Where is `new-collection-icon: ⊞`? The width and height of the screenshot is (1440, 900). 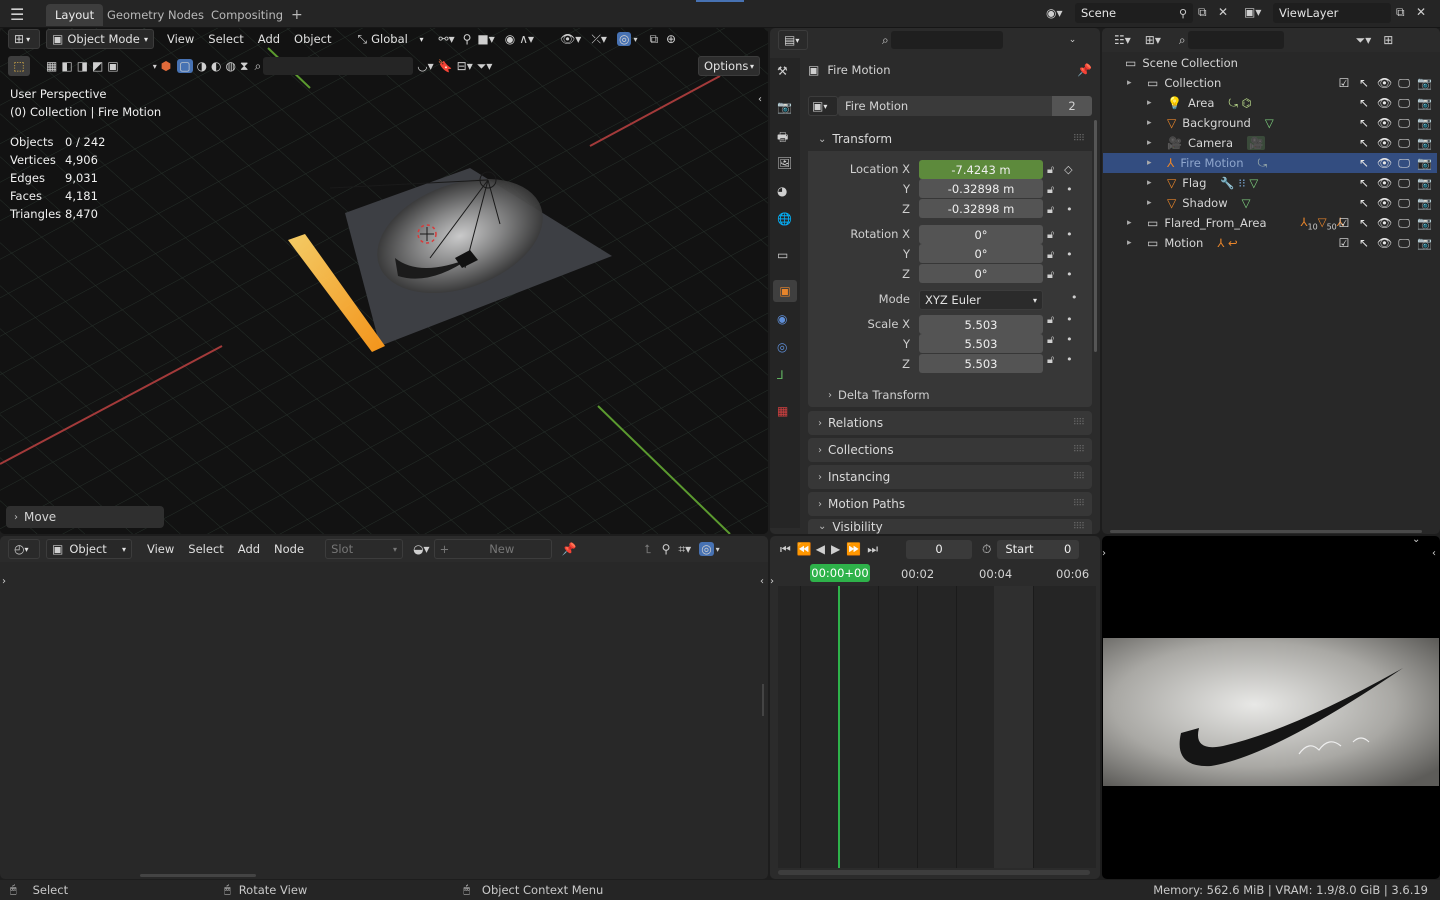
new-collection-icon: ⊞ is located at coordinates (1388, 40).